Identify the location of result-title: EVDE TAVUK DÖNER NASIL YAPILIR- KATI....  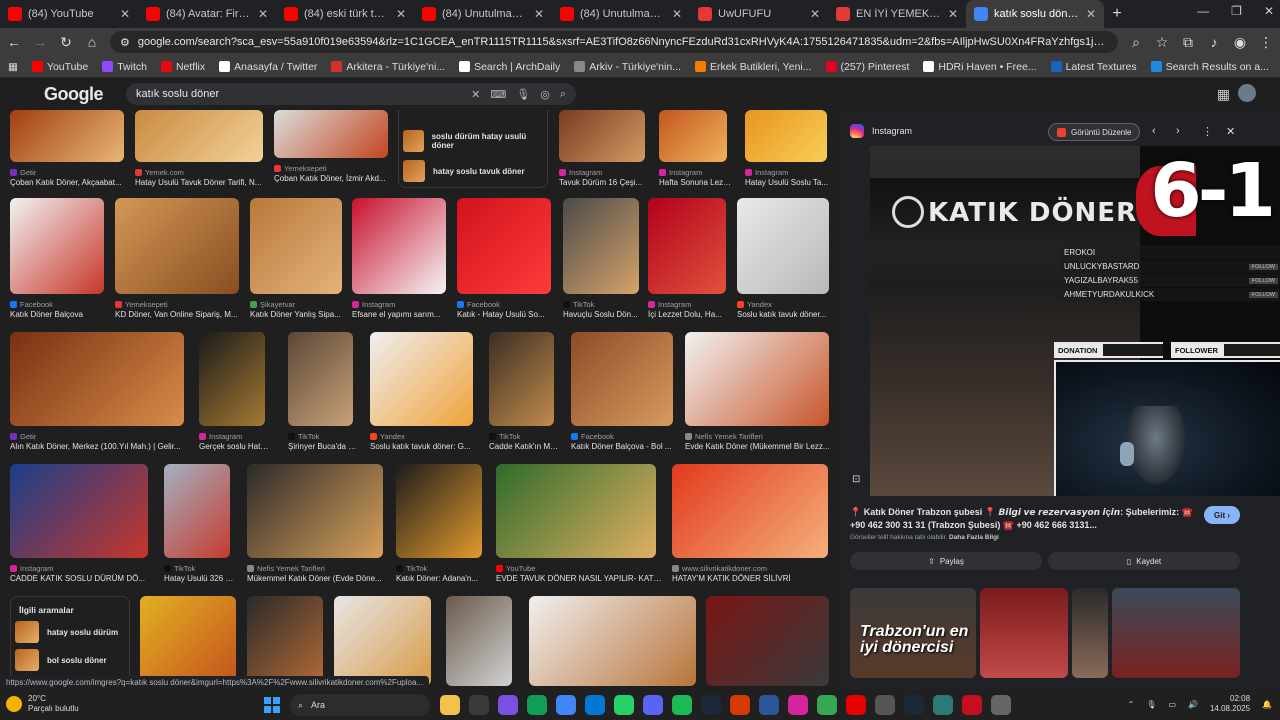
(579, 578).